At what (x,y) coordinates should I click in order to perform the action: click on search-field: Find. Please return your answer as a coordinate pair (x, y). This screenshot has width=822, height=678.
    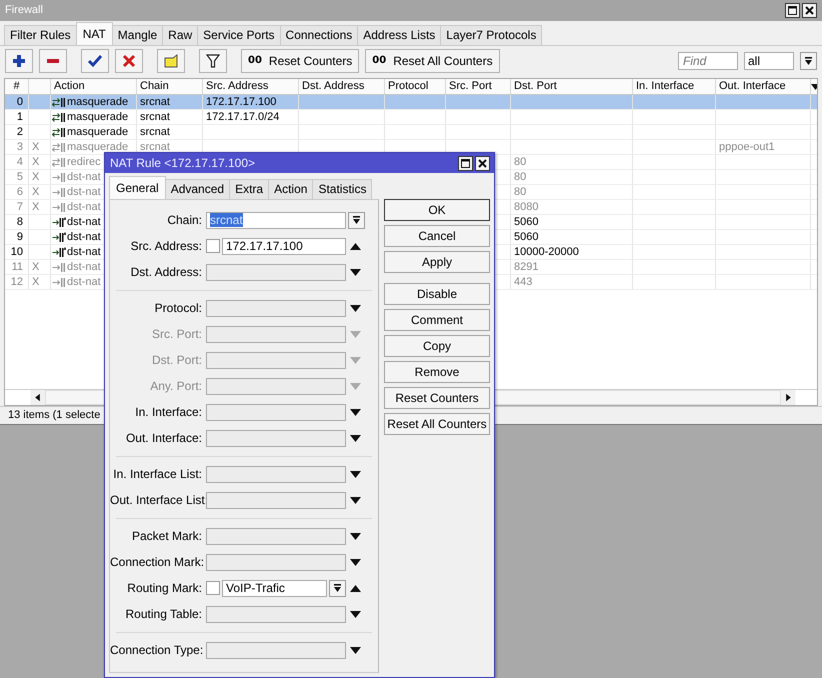
    Looking at the image, I should click on (708, 61).